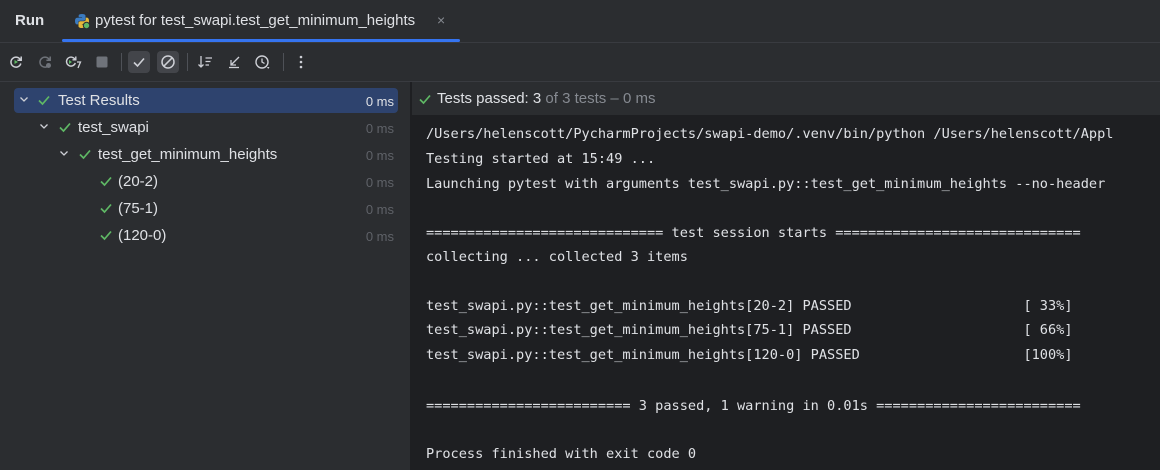 Image resolution: width=1160 pixels, height=470 pixels. What do you see at coordinates (16, 62) in the screenshot?
I see `rerun-icon` at bounding box center [16, 62].